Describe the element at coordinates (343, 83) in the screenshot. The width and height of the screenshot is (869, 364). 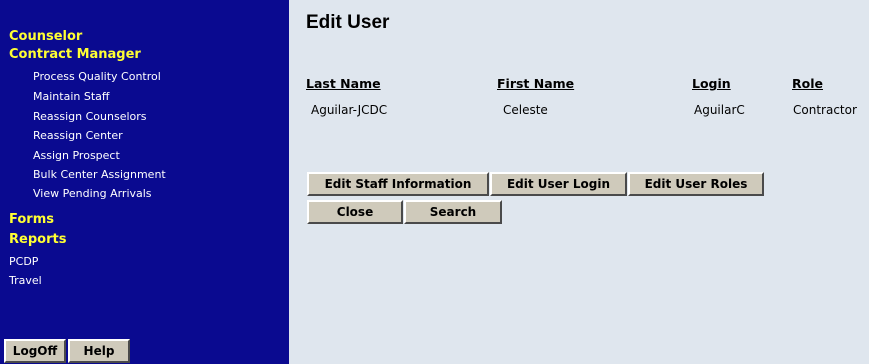
I see `col-header-last-name: Last Name` at that location.